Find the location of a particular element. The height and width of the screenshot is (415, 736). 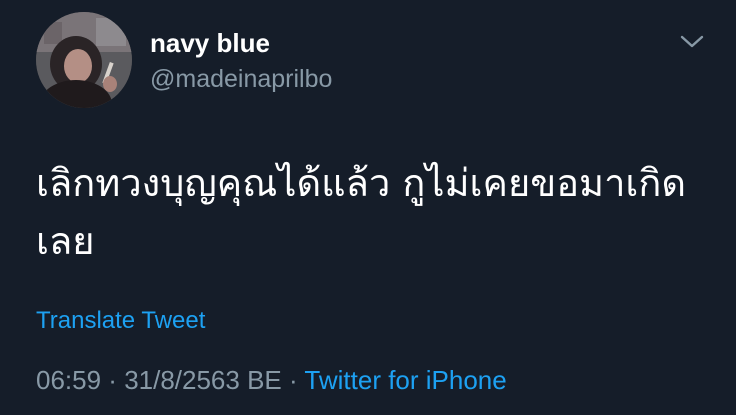

chevron-down-icon is located at coordinates (692, 41).